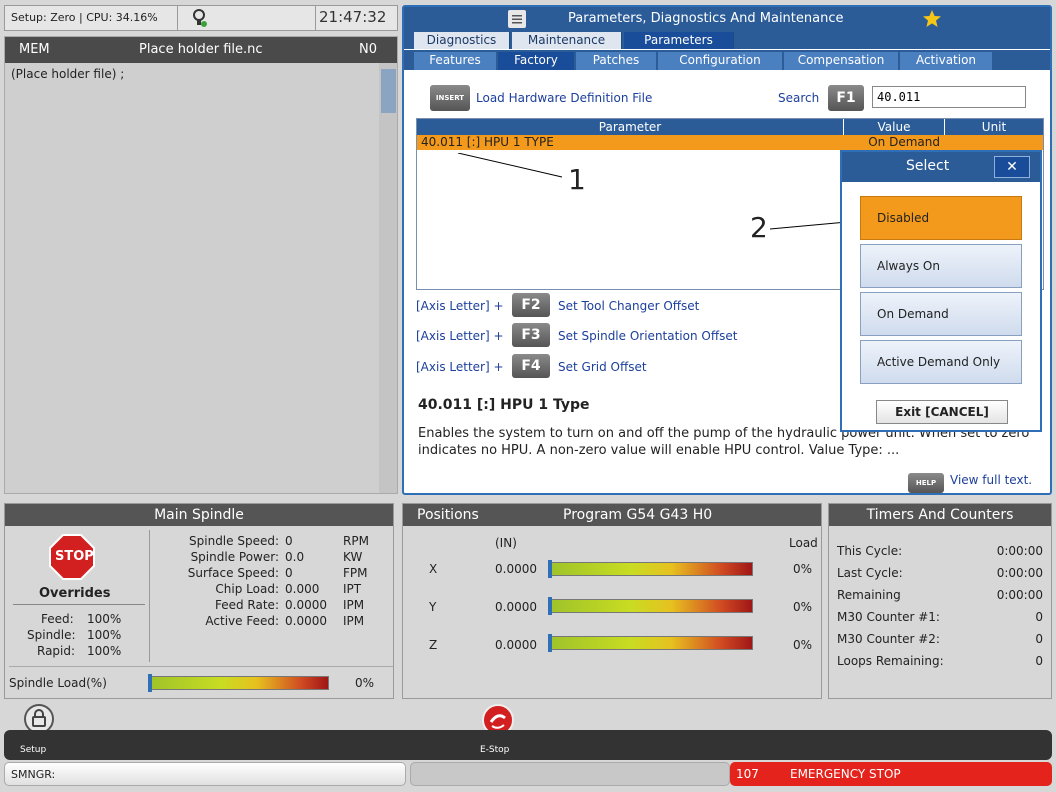 The width and height of the screenshot is (1056, 792). I want to click on spindle-orientation-offset-label: Set Spindle Orientation Offset, so click(647, 336).